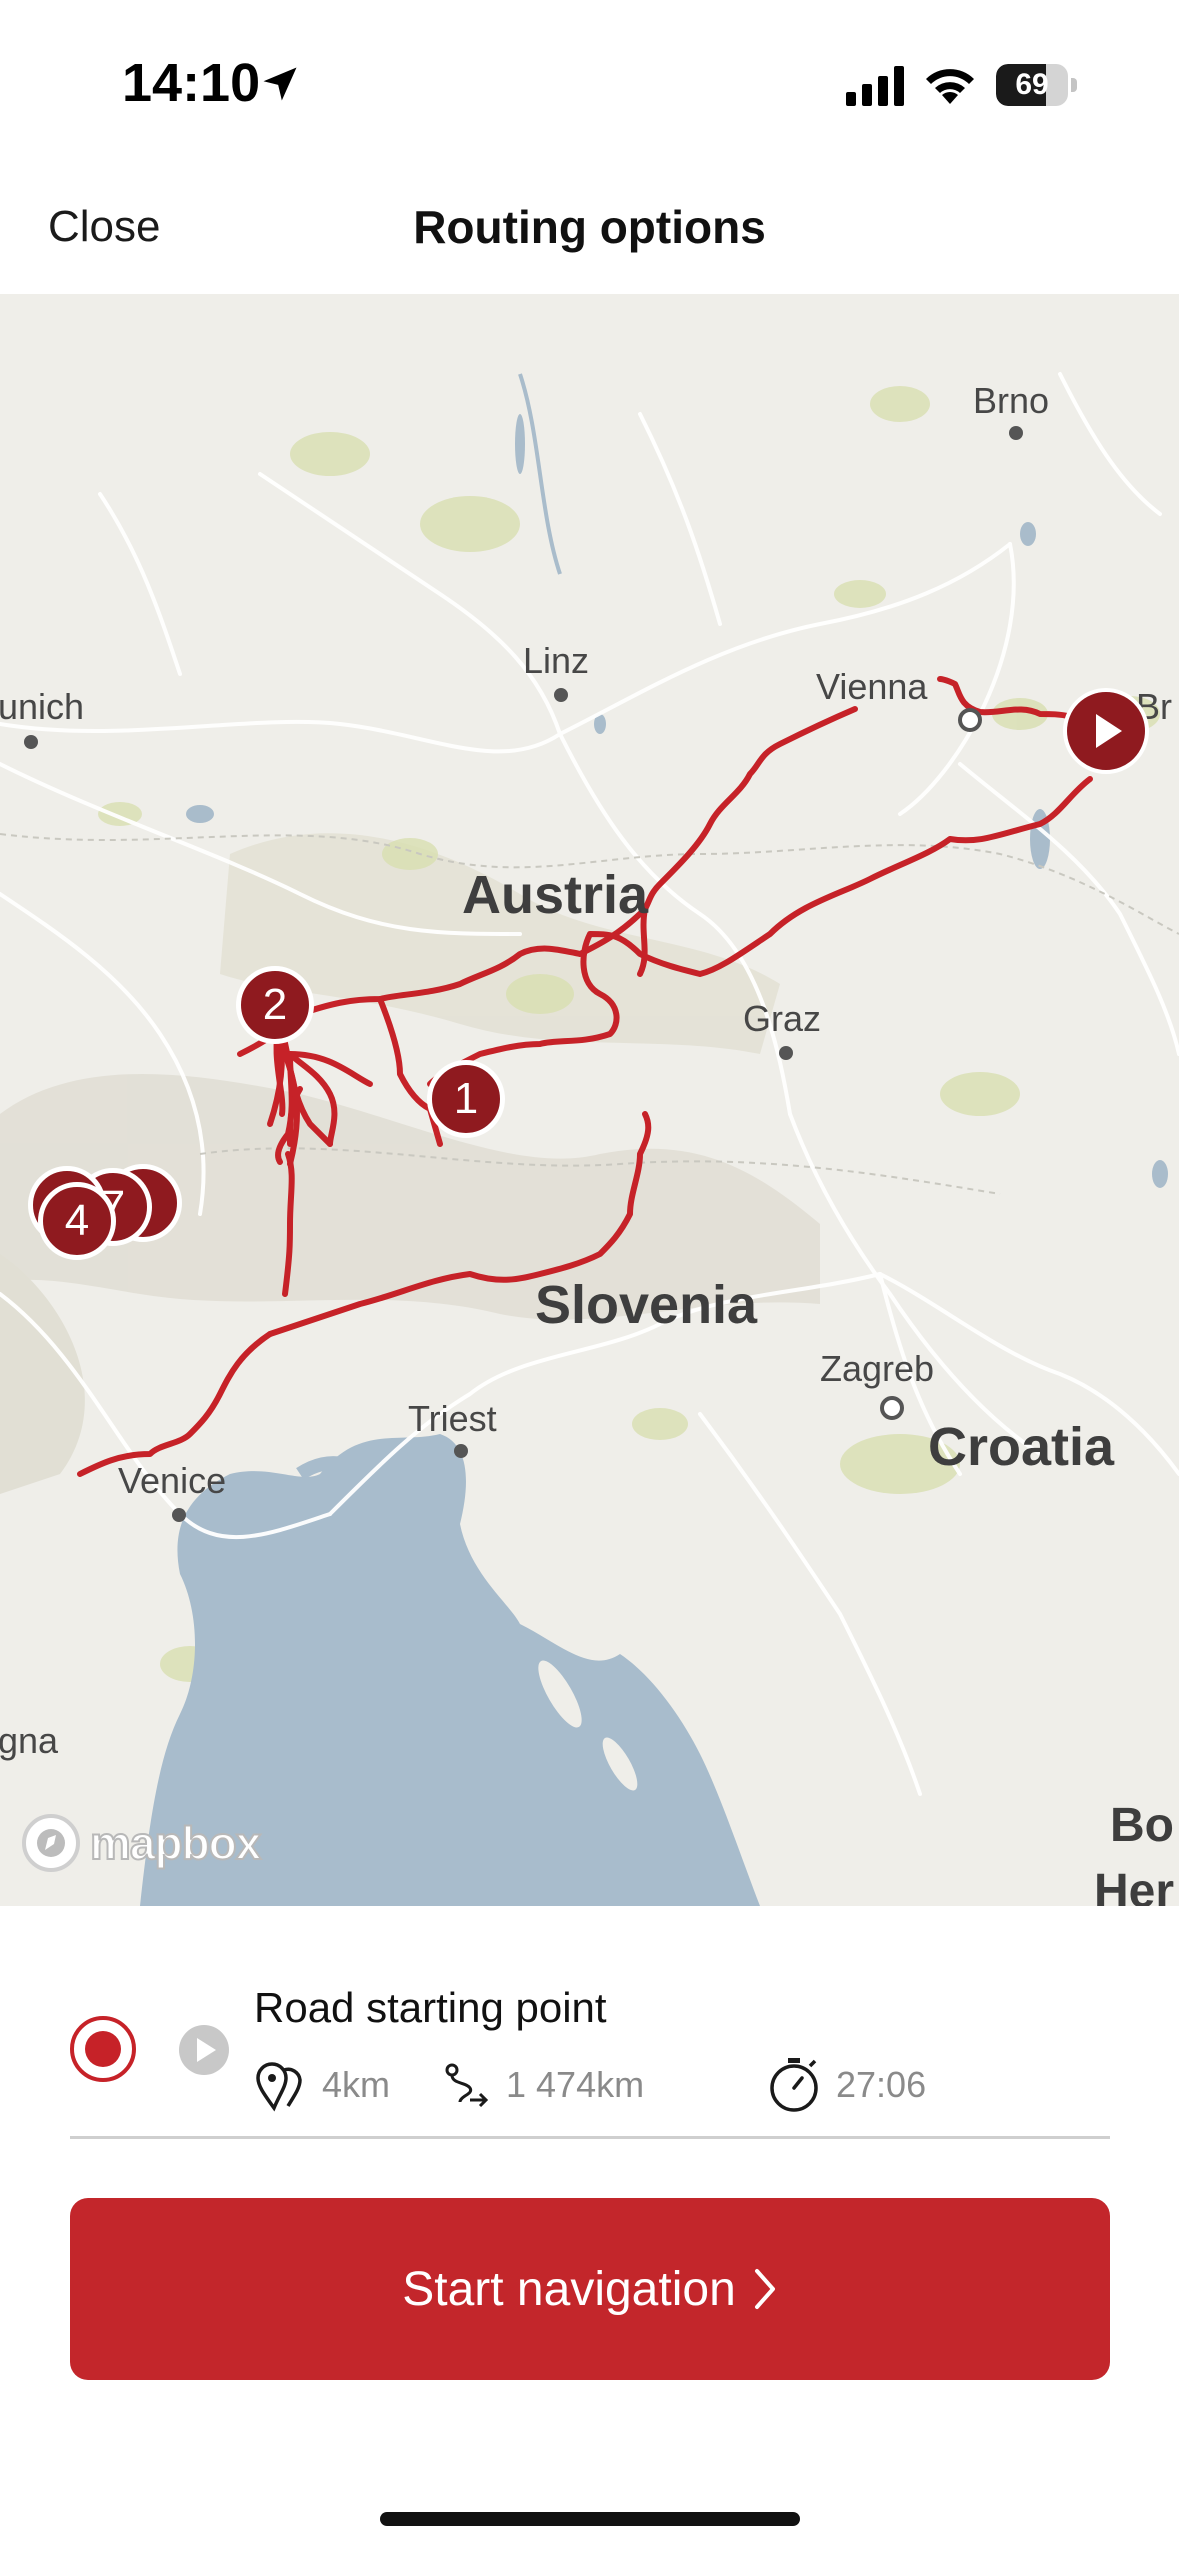 This screenshot has height=2556, width=1179. What do you see at coordinates (1134, 1885) in the screenshot?
I see `country-label-herzegovina: Her` at bounding box center [1134, 1885].